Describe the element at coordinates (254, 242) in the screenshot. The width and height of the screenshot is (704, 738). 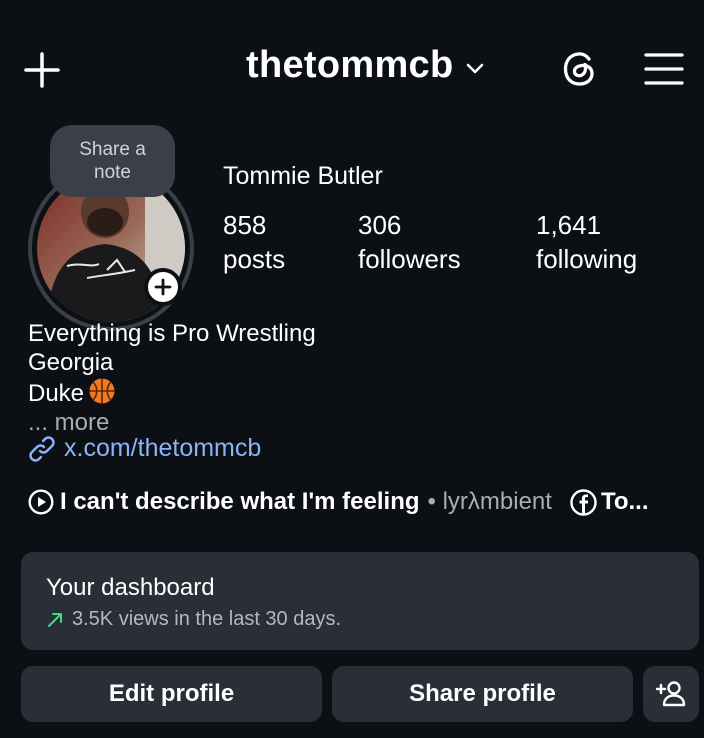
I see `stat-posts: 858 posts` at that location.